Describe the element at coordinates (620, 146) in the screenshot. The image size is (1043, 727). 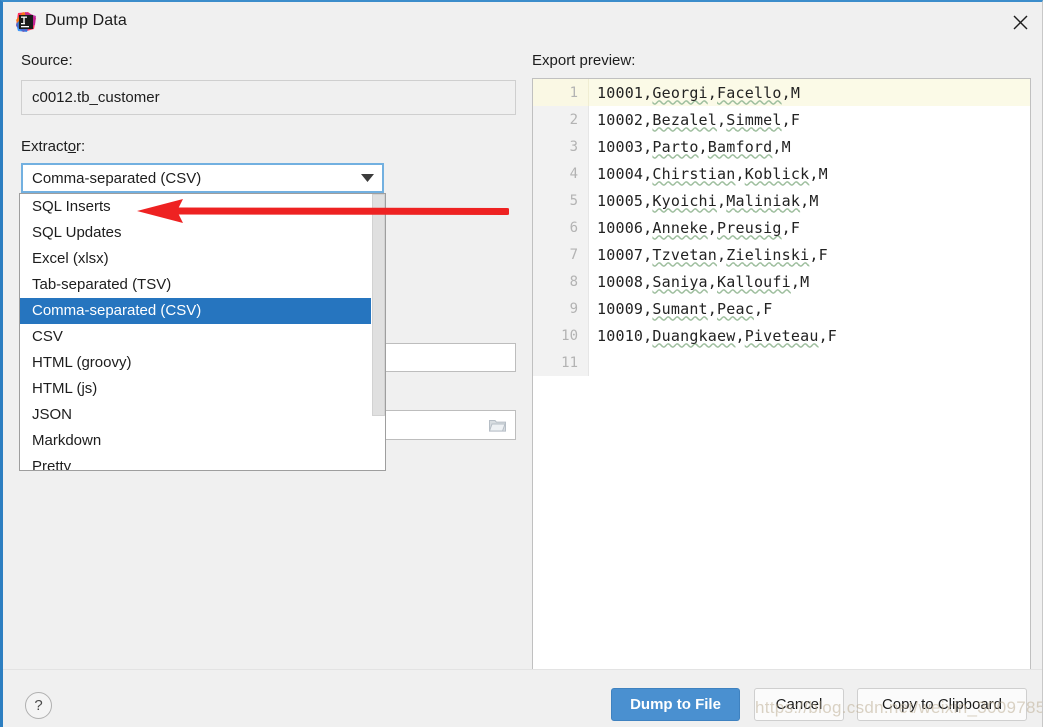
I see `cell-id: 10003` at that location.